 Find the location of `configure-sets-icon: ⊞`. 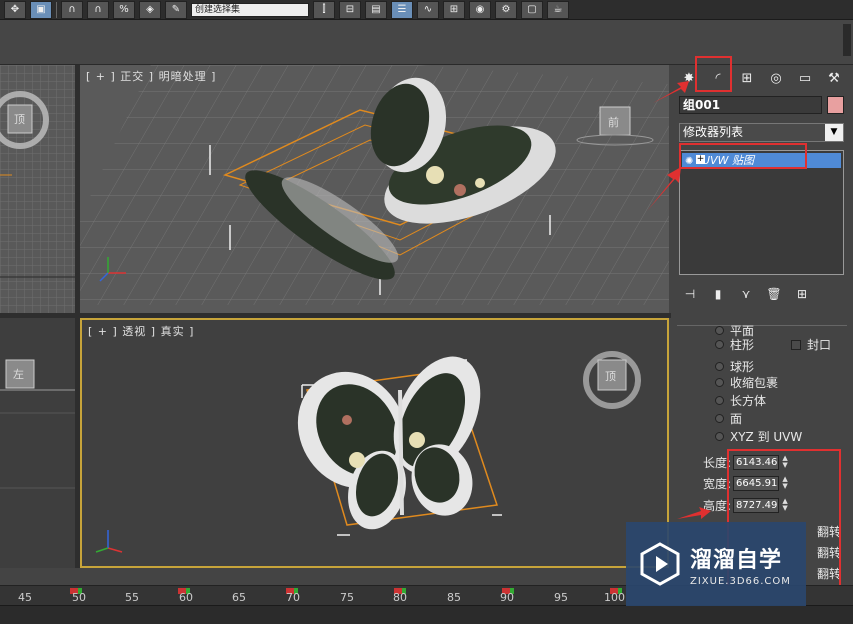

configure-sets-icon: ⊞ is located at coordinates (802, 294).